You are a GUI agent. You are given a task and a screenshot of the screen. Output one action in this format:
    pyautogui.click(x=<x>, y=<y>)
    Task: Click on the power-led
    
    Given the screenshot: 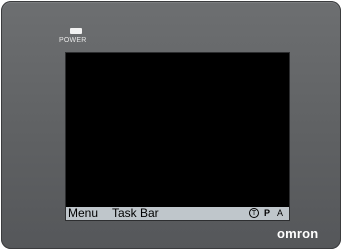 What is the action you would take?
    pyautogui.click(x=76, y=31)
    